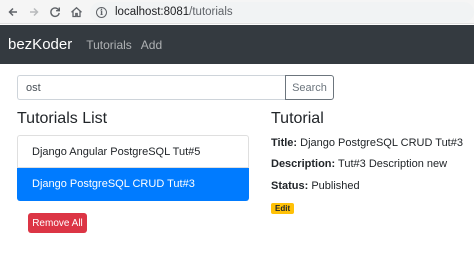 This screenshot has height=257, width=474. What do you see at coordinates (13, 12) in the screenshot?
I see `arrow-left-icon` at bounding box center [13, 12].